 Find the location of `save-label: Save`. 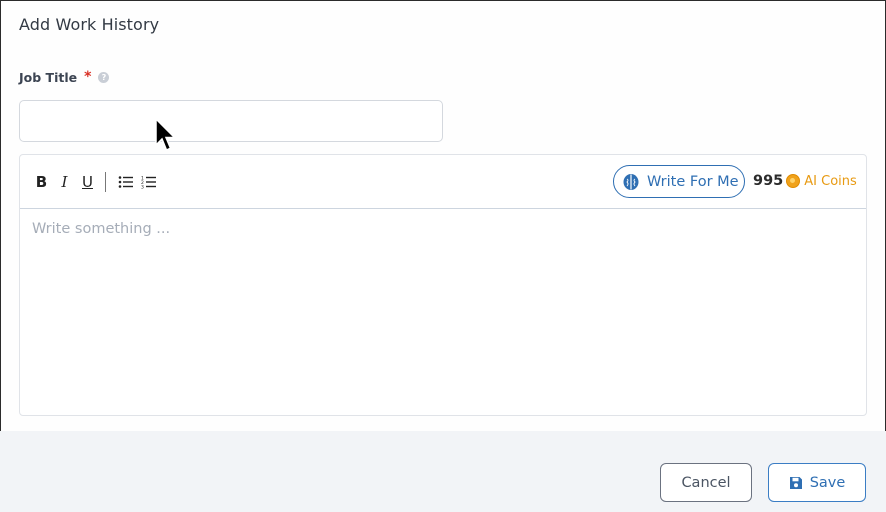

save-label: Save is located at coordinates (827, 482).